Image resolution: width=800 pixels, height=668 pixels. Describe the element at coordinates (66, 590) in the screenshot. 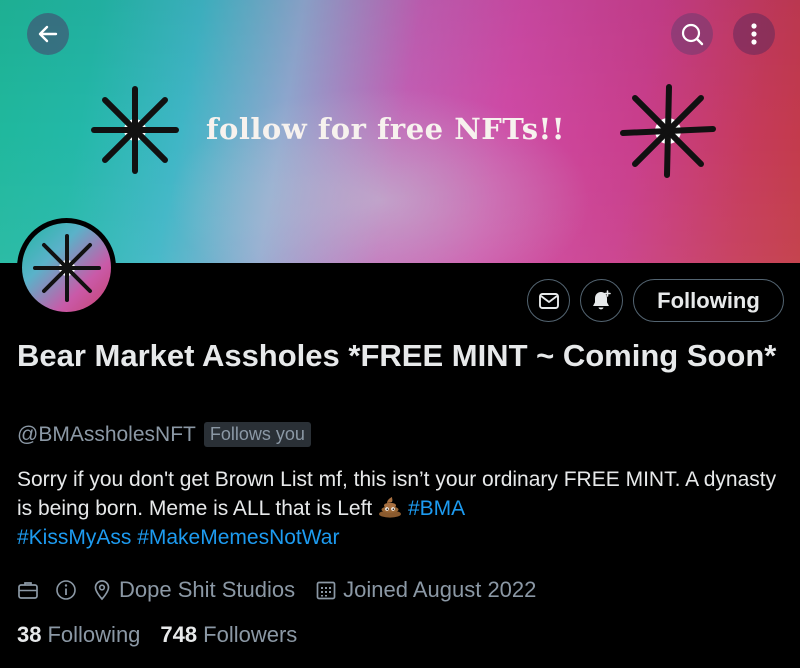

I see `info-icon` at that location.